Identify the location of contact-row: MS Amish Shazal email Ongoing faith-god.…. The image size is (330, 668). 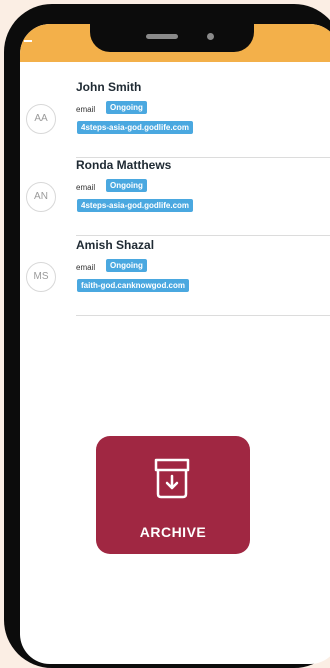
(175, 277).